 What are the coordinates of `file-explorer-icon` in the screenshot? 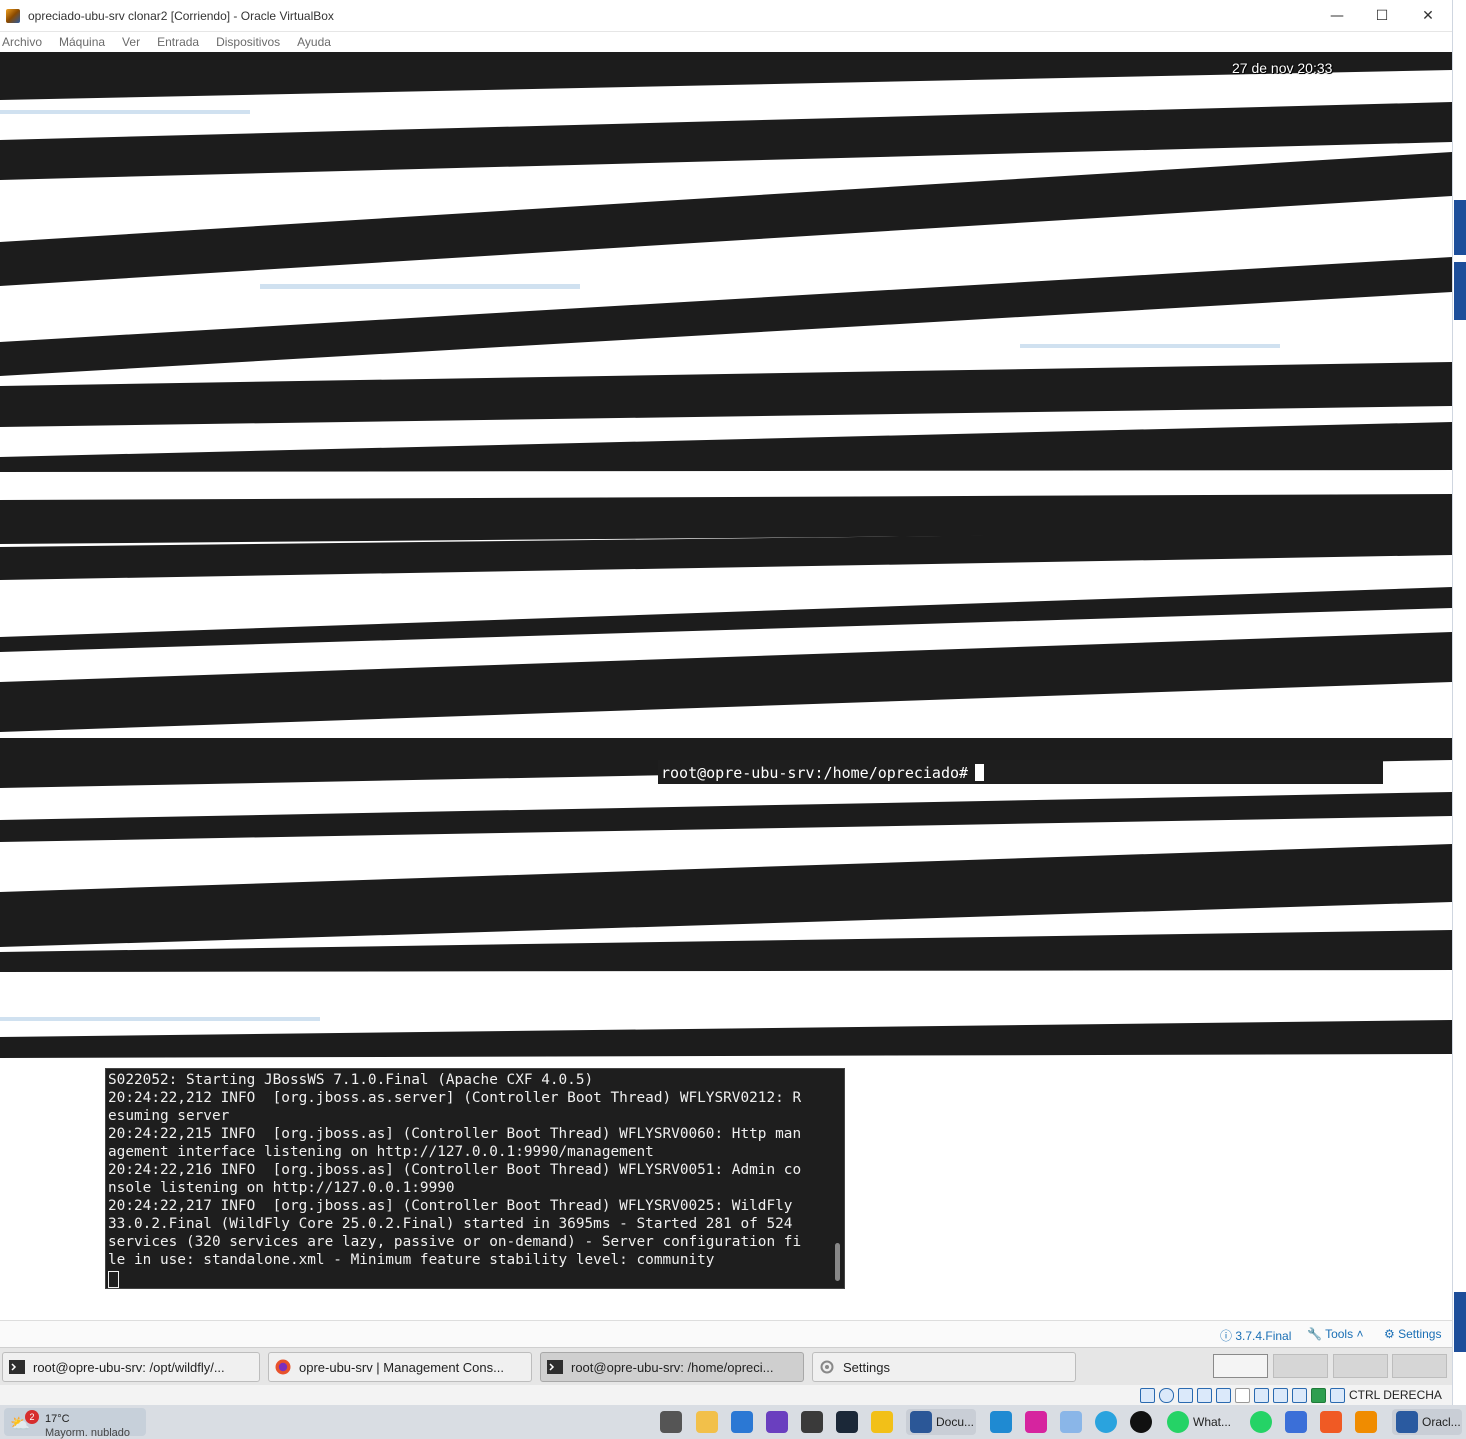 It's located at (671, 1422).